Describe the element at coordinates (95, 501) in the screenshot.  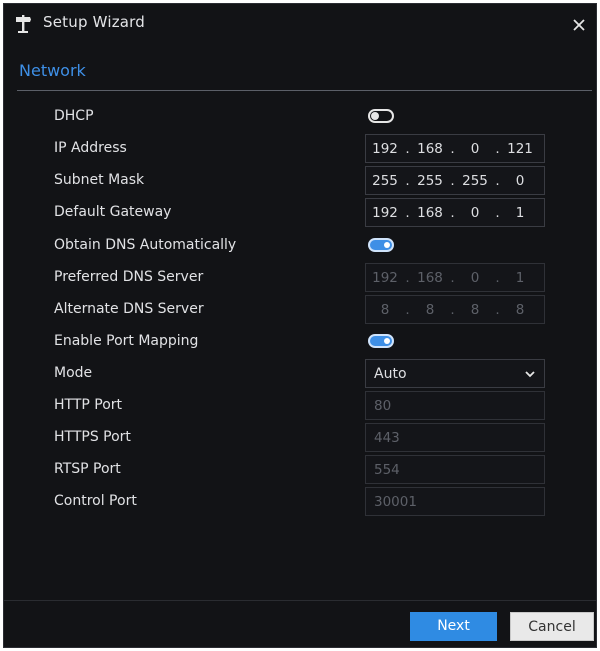
I see `control-port-label: Control Port` at that location.